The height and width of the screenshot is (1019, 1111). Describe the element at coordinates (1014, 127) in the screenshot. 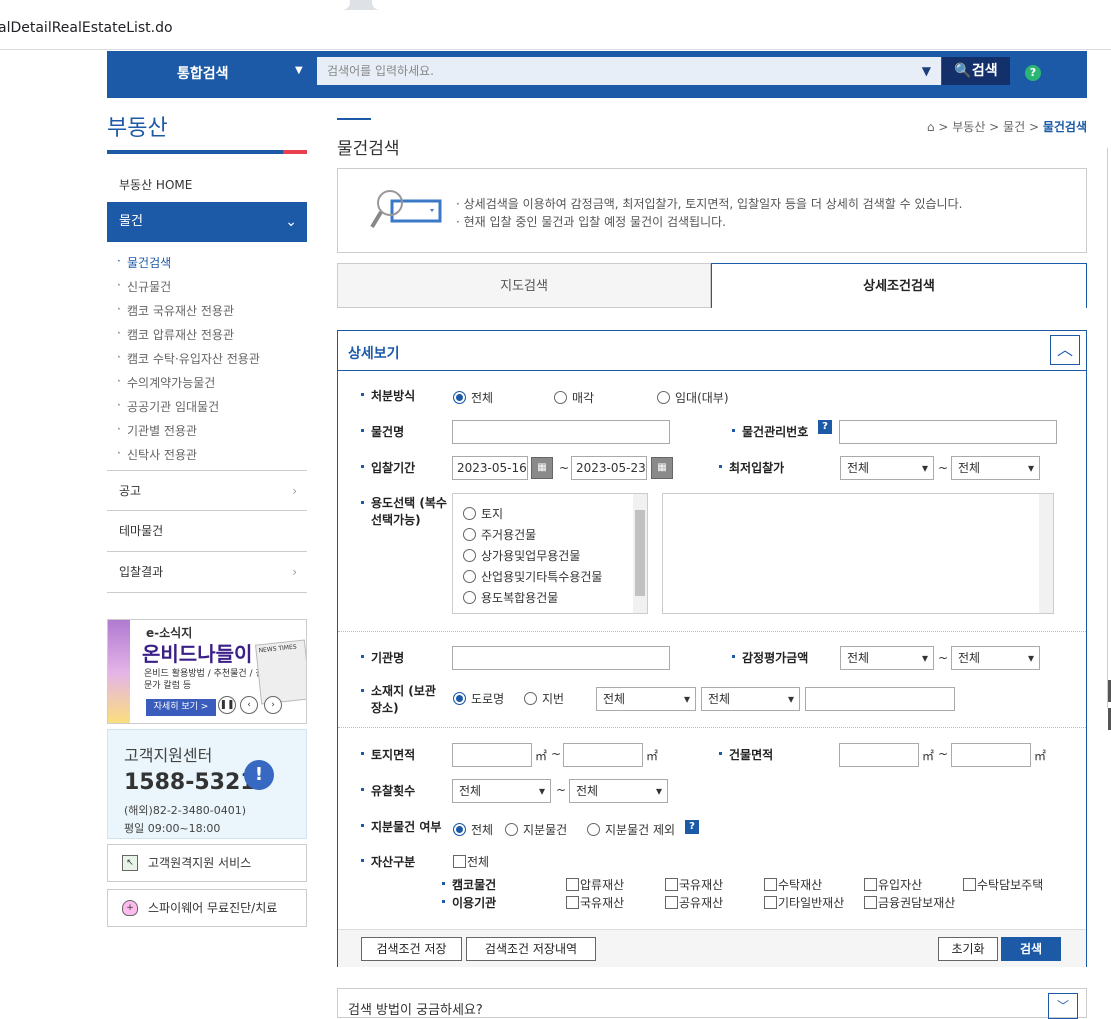

I see `crumb-item: 물건` at that location.